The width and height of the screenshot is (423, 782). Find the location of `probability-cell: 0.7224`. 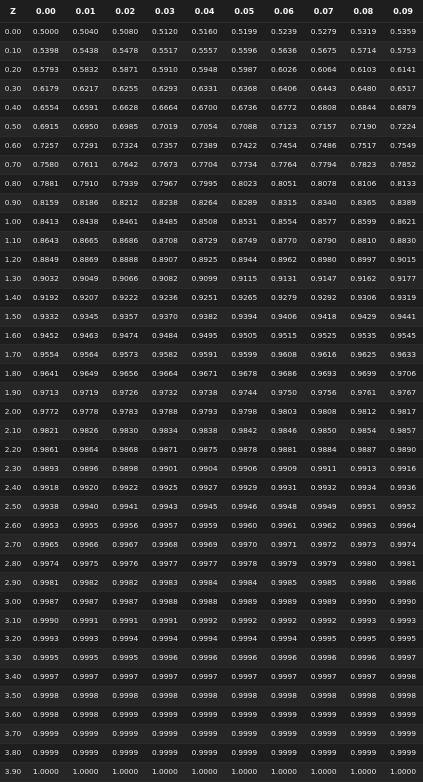

probability-cell: 0.7224 is located at coordinates (403, 127).